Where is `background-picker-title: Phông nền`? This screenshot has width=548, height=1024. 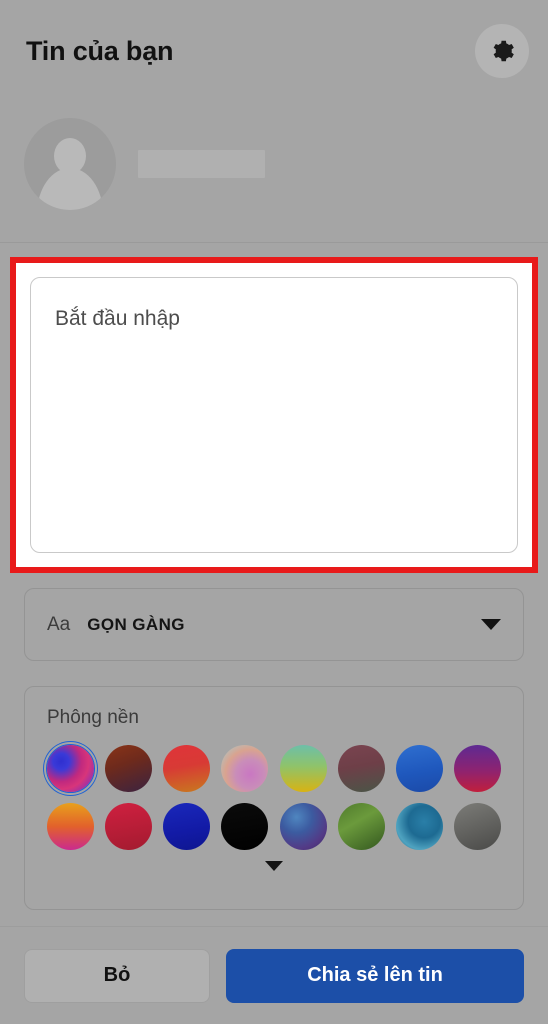
background-picker-title: Phông nền is located at coordinates (93, 717).